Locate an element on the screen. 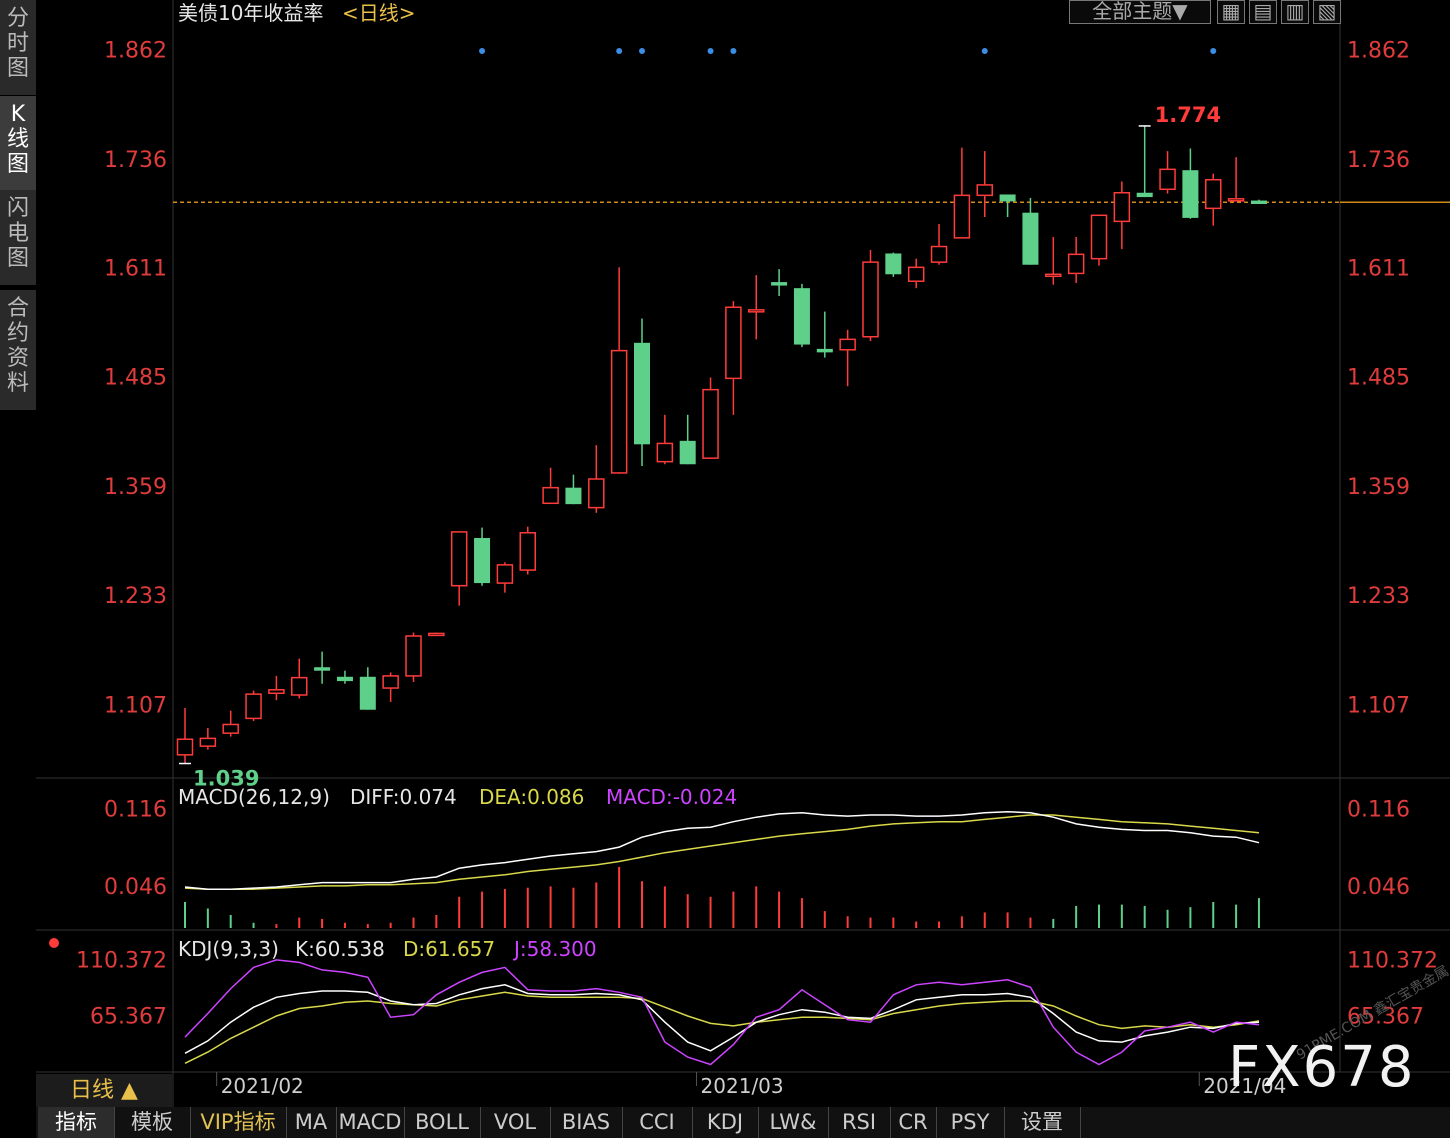  kdj-k-line is located at coordinates (722, 1019).